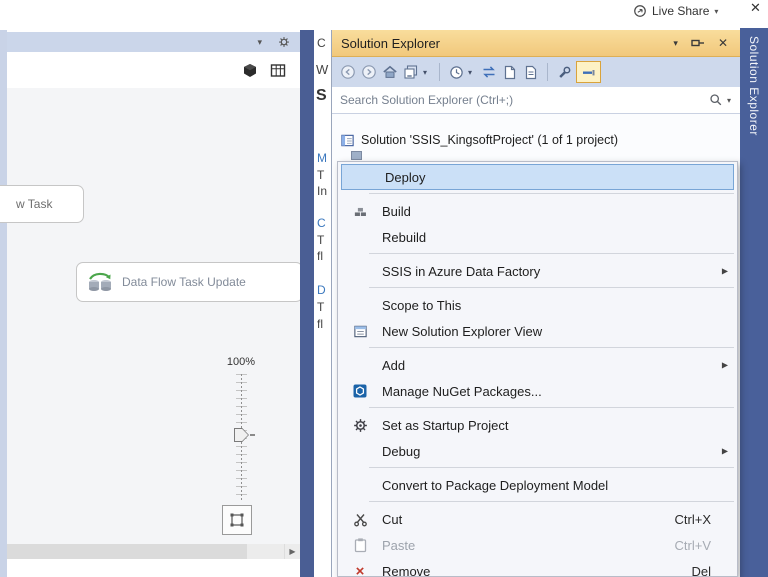 The height and width of the screenshot is (577, 768). What do you see at coordinates (640, 11) in the screenshot?
I see `live-share-icon` at bounding box center [640, 11].